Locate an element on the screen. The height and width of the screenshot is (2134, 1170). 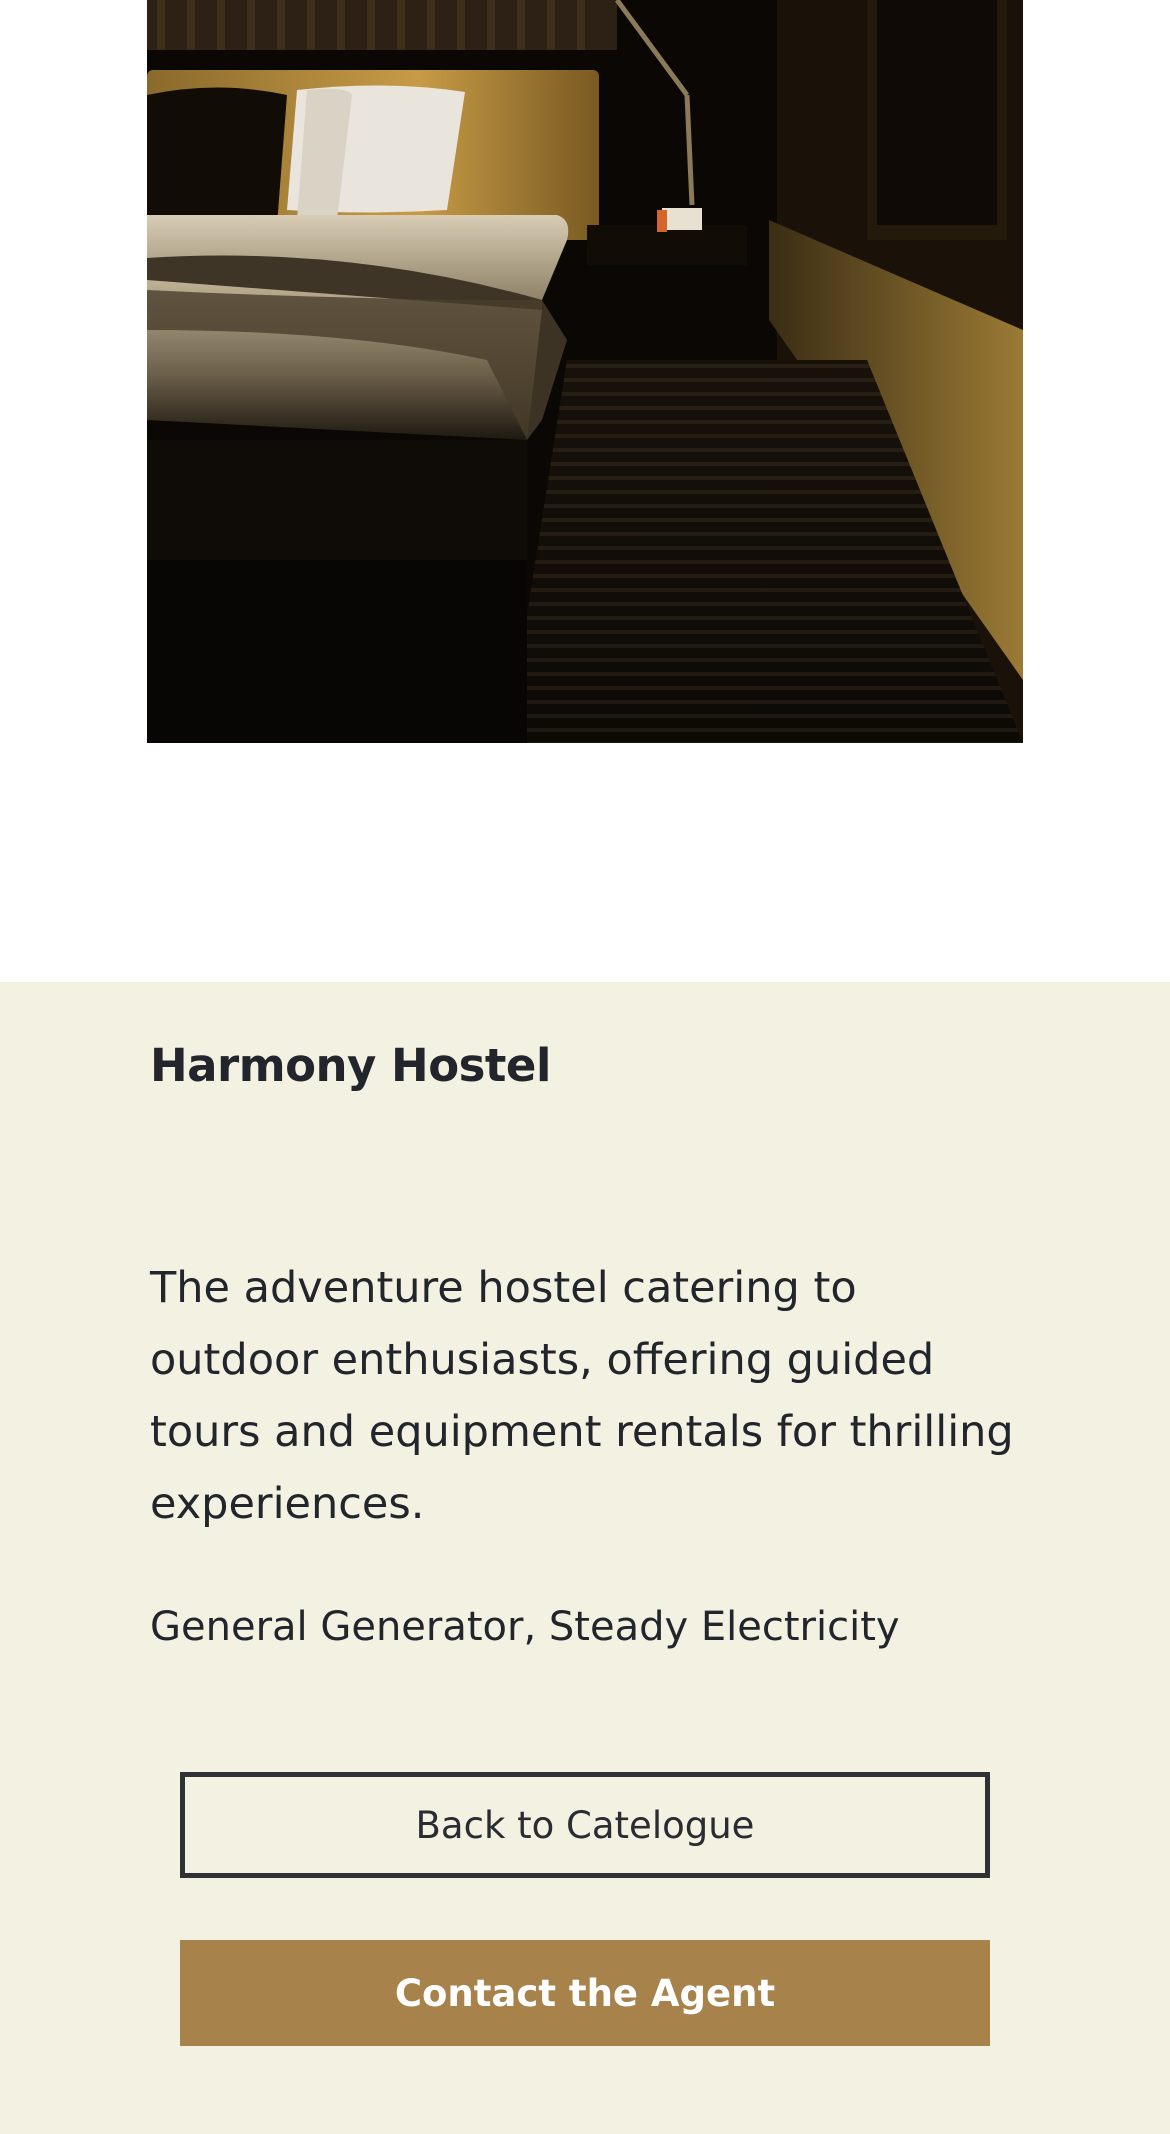
back-to-catalogue-button: Back to Catelogue is located at coordinates (585, 1825).